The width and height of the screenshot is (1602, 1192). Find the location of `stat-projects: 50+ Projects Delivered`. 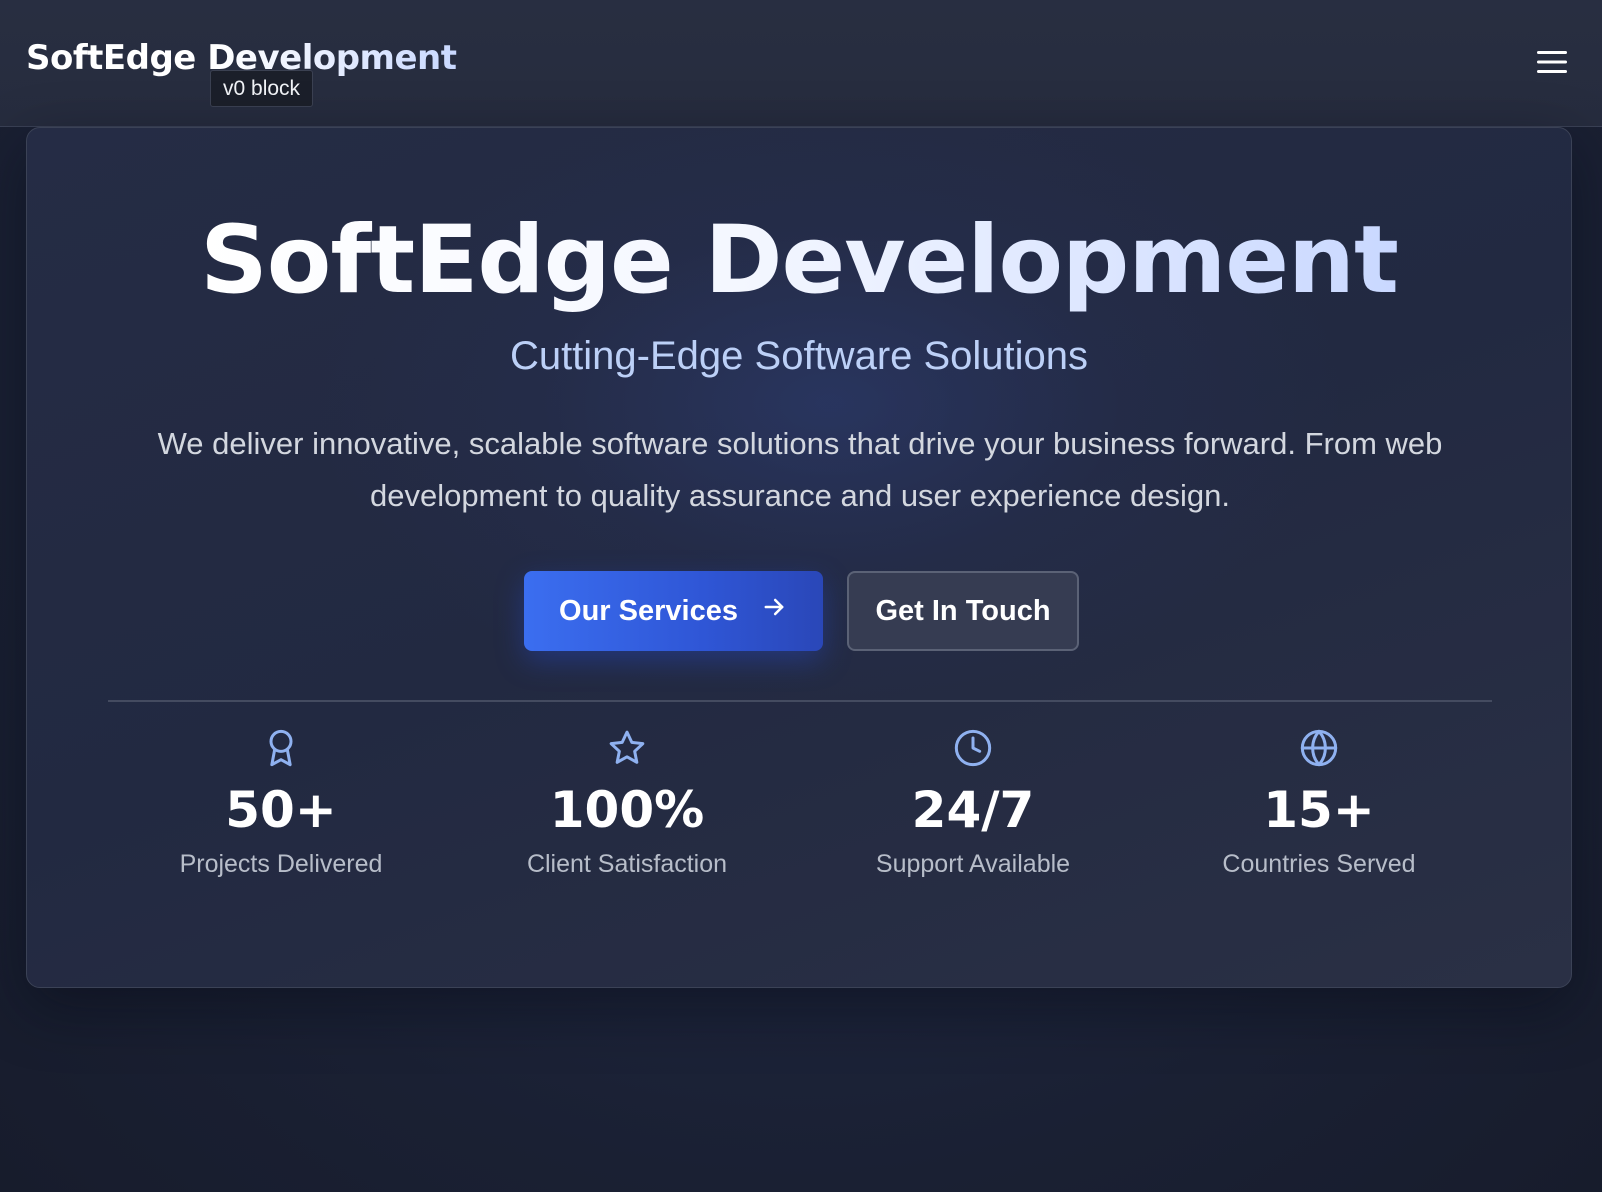

stat-projects: 50+ Projects Delivered is located at coordinates (281, 818).